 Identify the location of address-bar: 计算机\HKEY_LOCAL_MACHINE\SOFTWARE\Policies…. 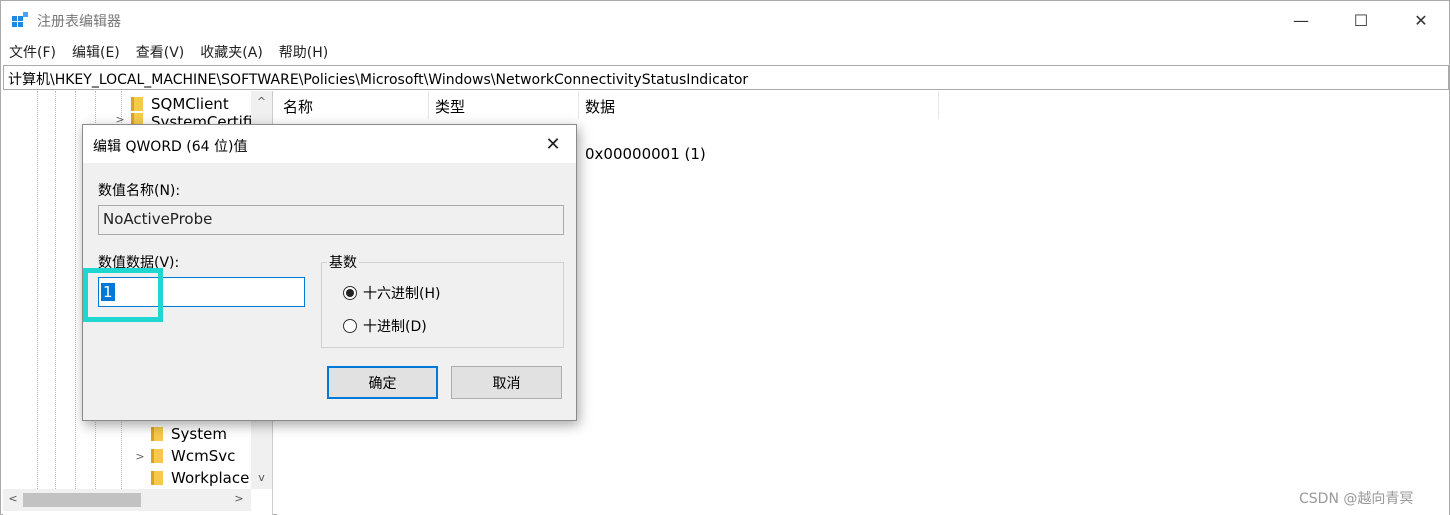
(726, 77).